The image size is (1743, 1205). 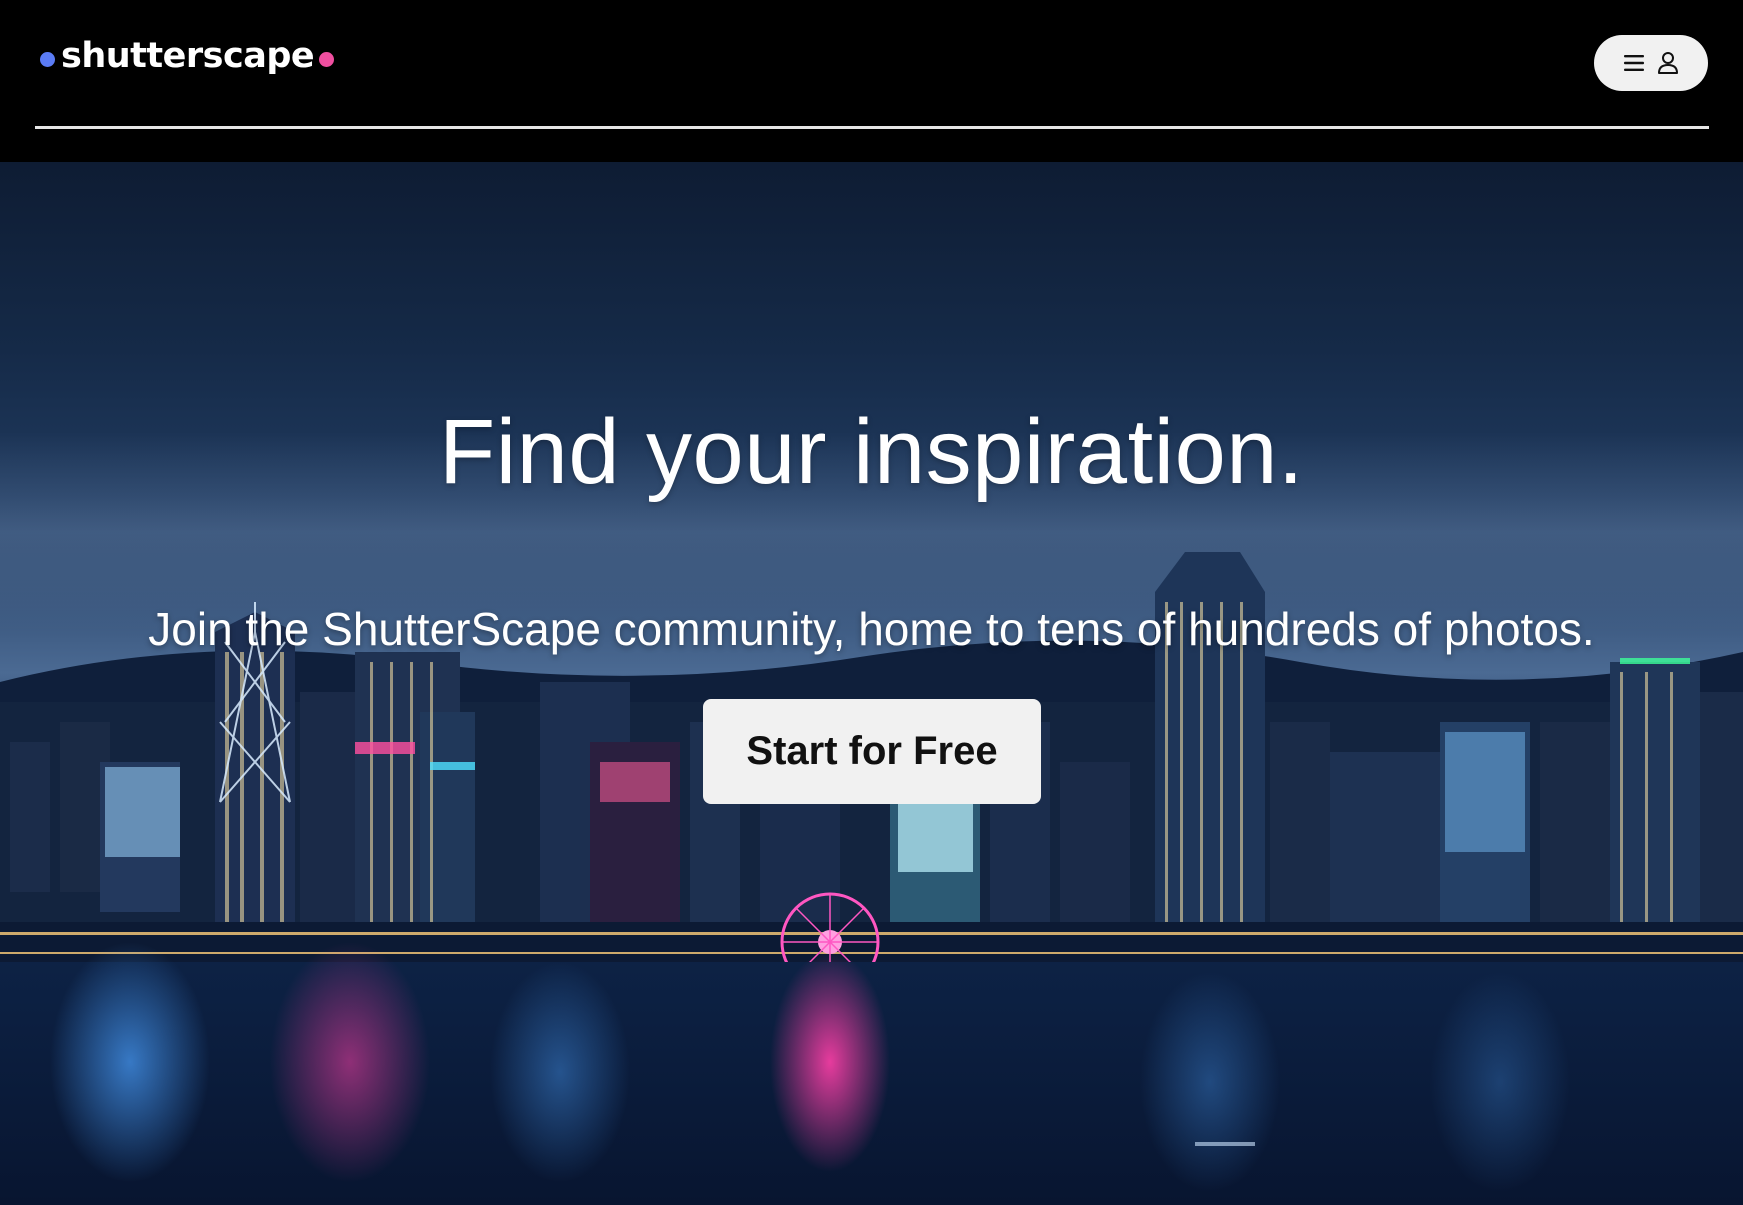 What do you see at coordinates (872, 751) in the screenshot?
I see `start-for-free-button: Start for Free` at bounding box center [872, 751].